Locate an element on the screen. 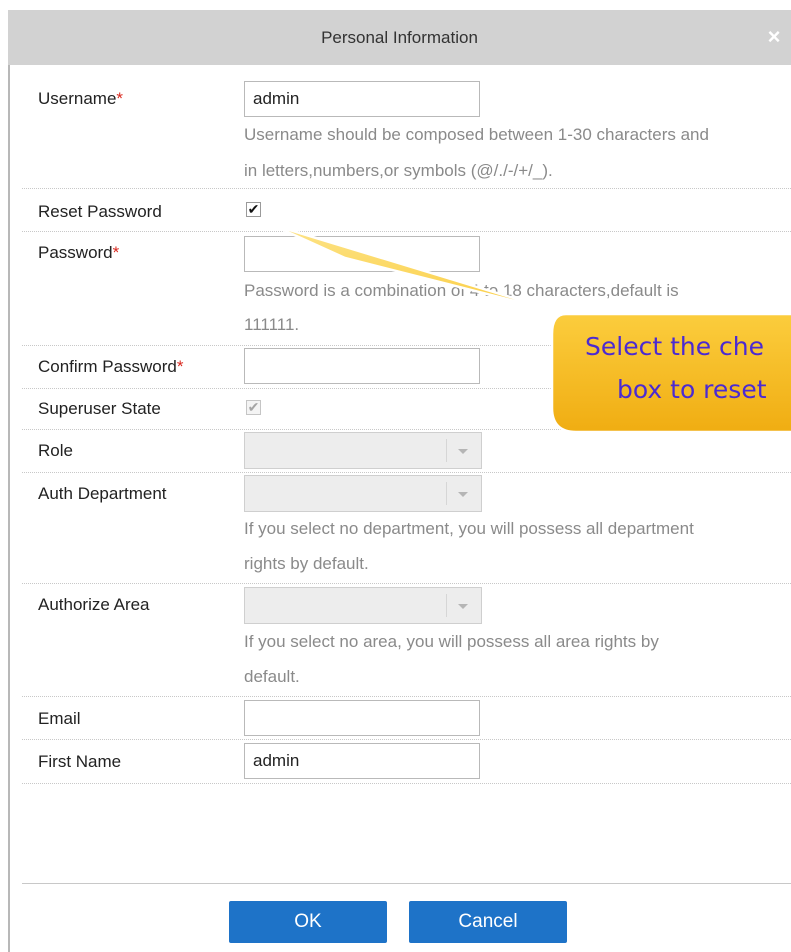 This screenshot has height=952, width=791. password-label: Password* is located at coordinates (78, 253).